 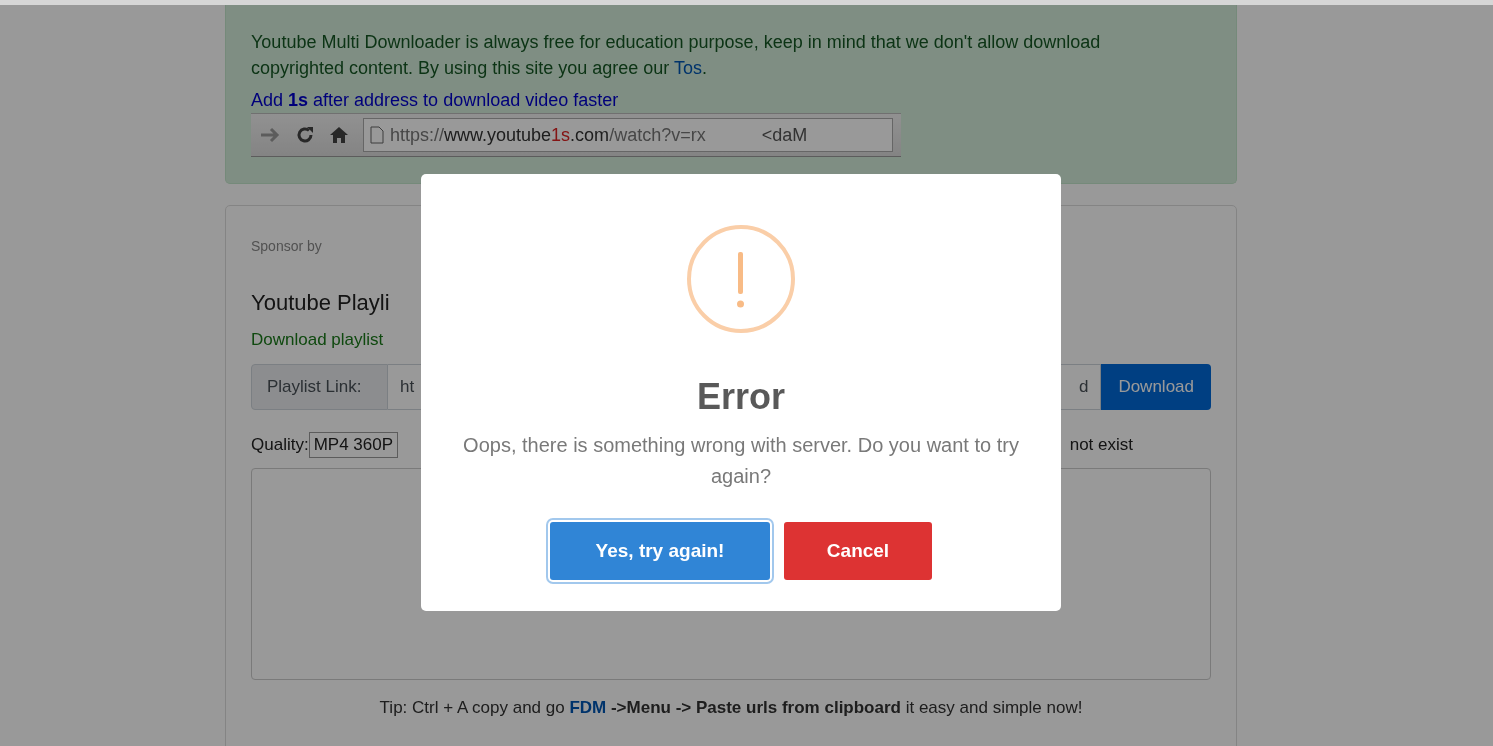 I want to click on card-subtitle: Download playlist, so click(x=318, y=340).